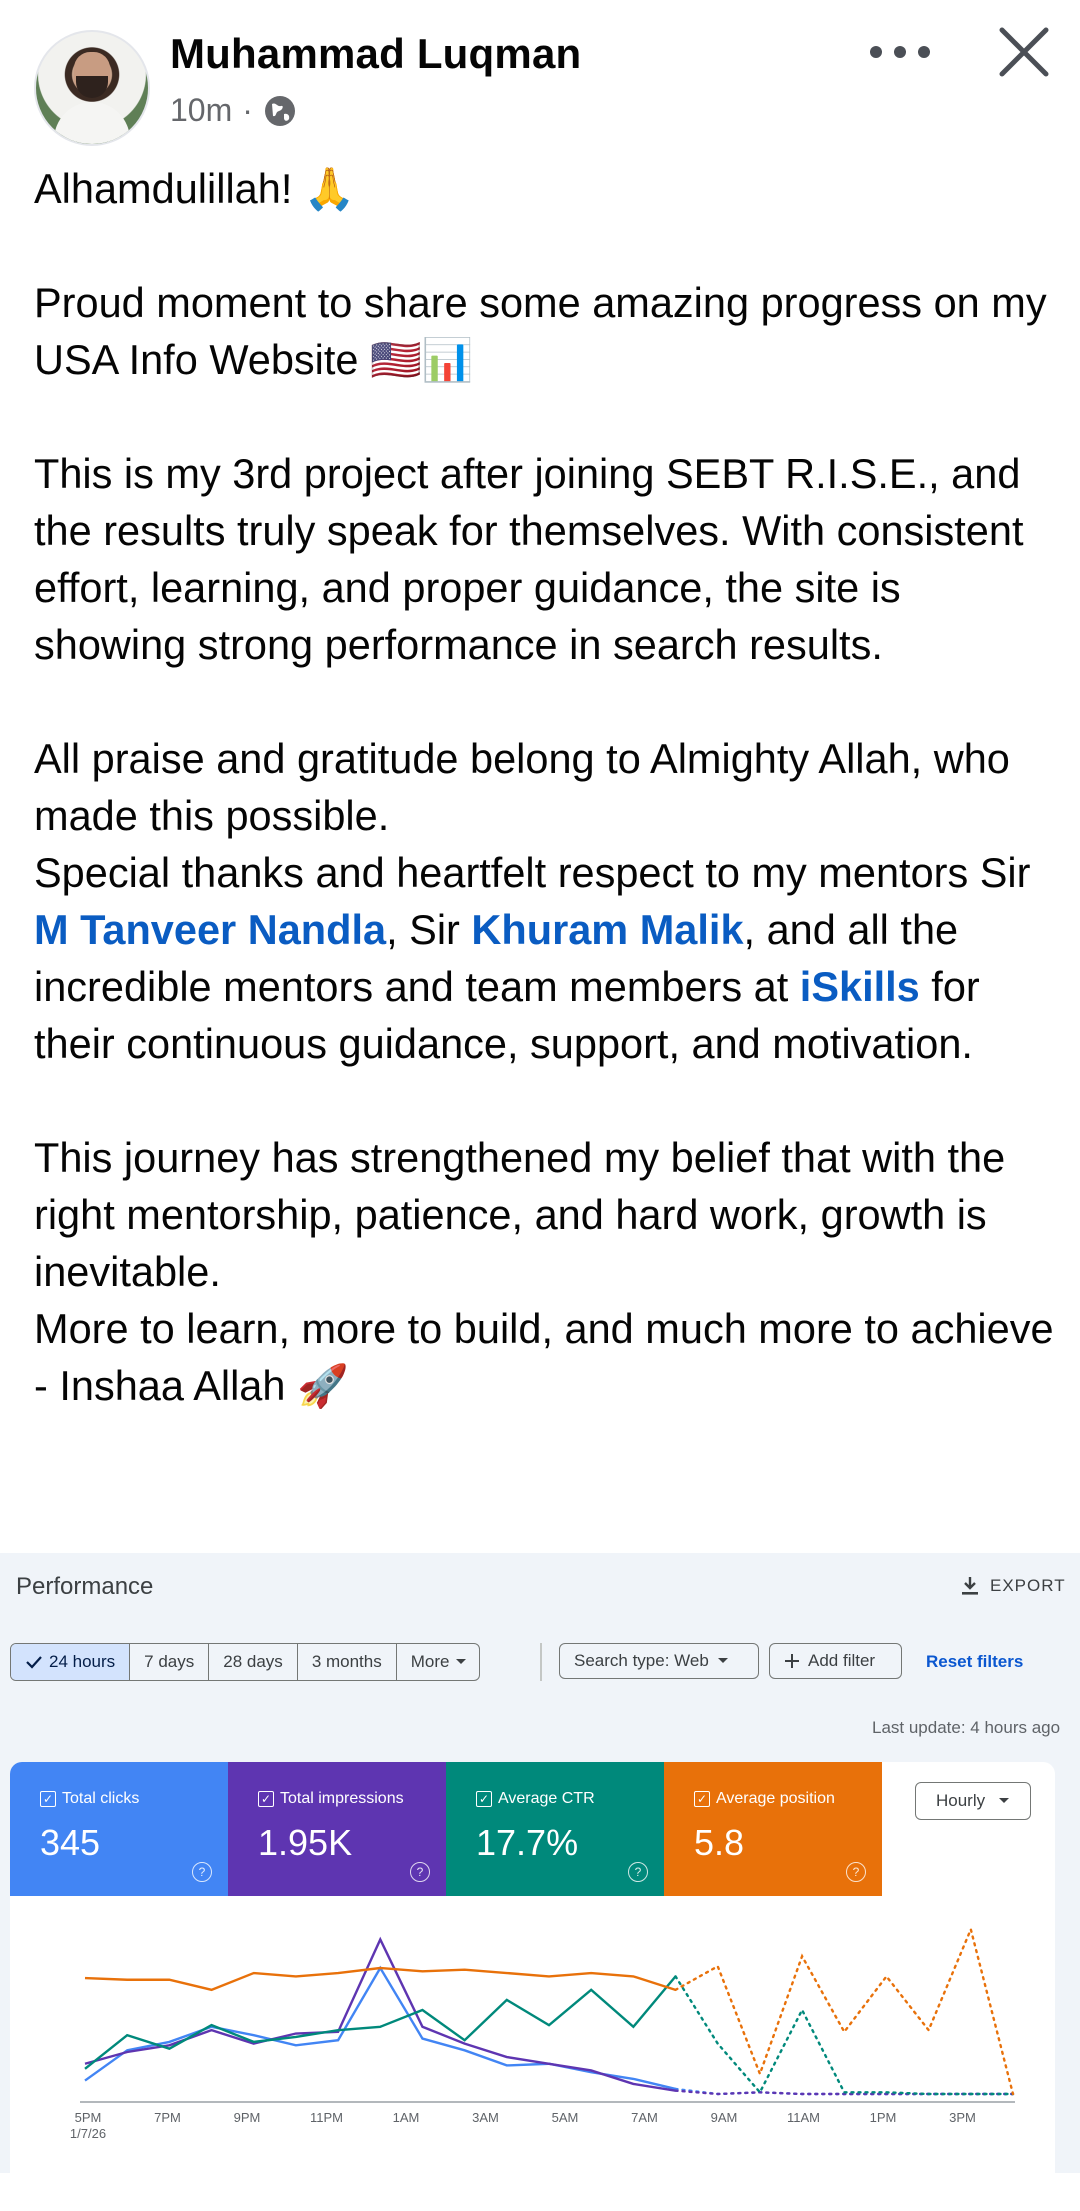 This screenshot has width=1080, height=2211. Describe the element at coordinates (82, 1661) in the screenshot. I see `date-range-label: 24 hours` at that location.